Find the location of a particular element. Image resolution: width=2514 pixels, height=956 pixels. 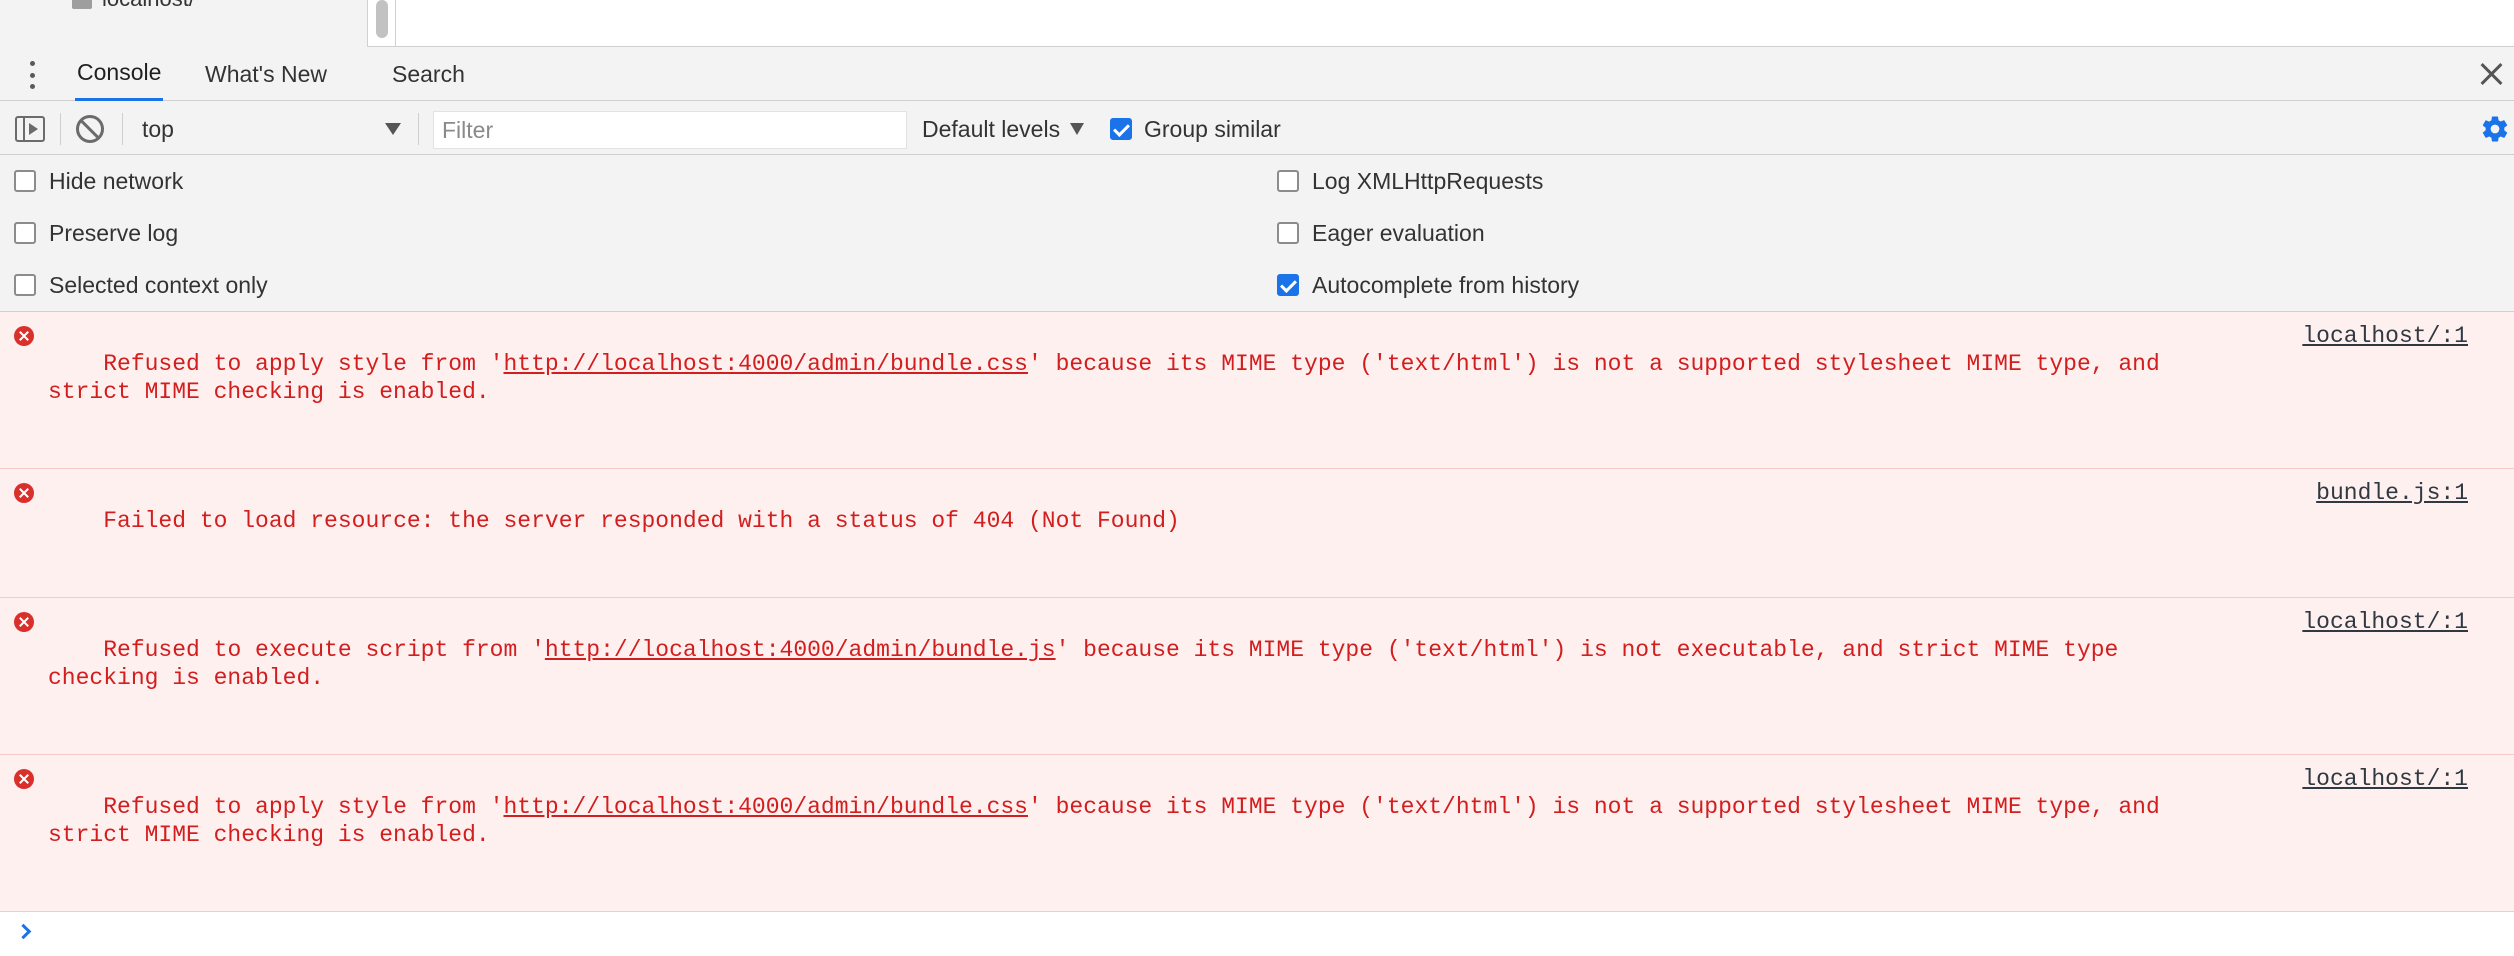

hide-network-option: Hide network is located at coordinates (98, 181).